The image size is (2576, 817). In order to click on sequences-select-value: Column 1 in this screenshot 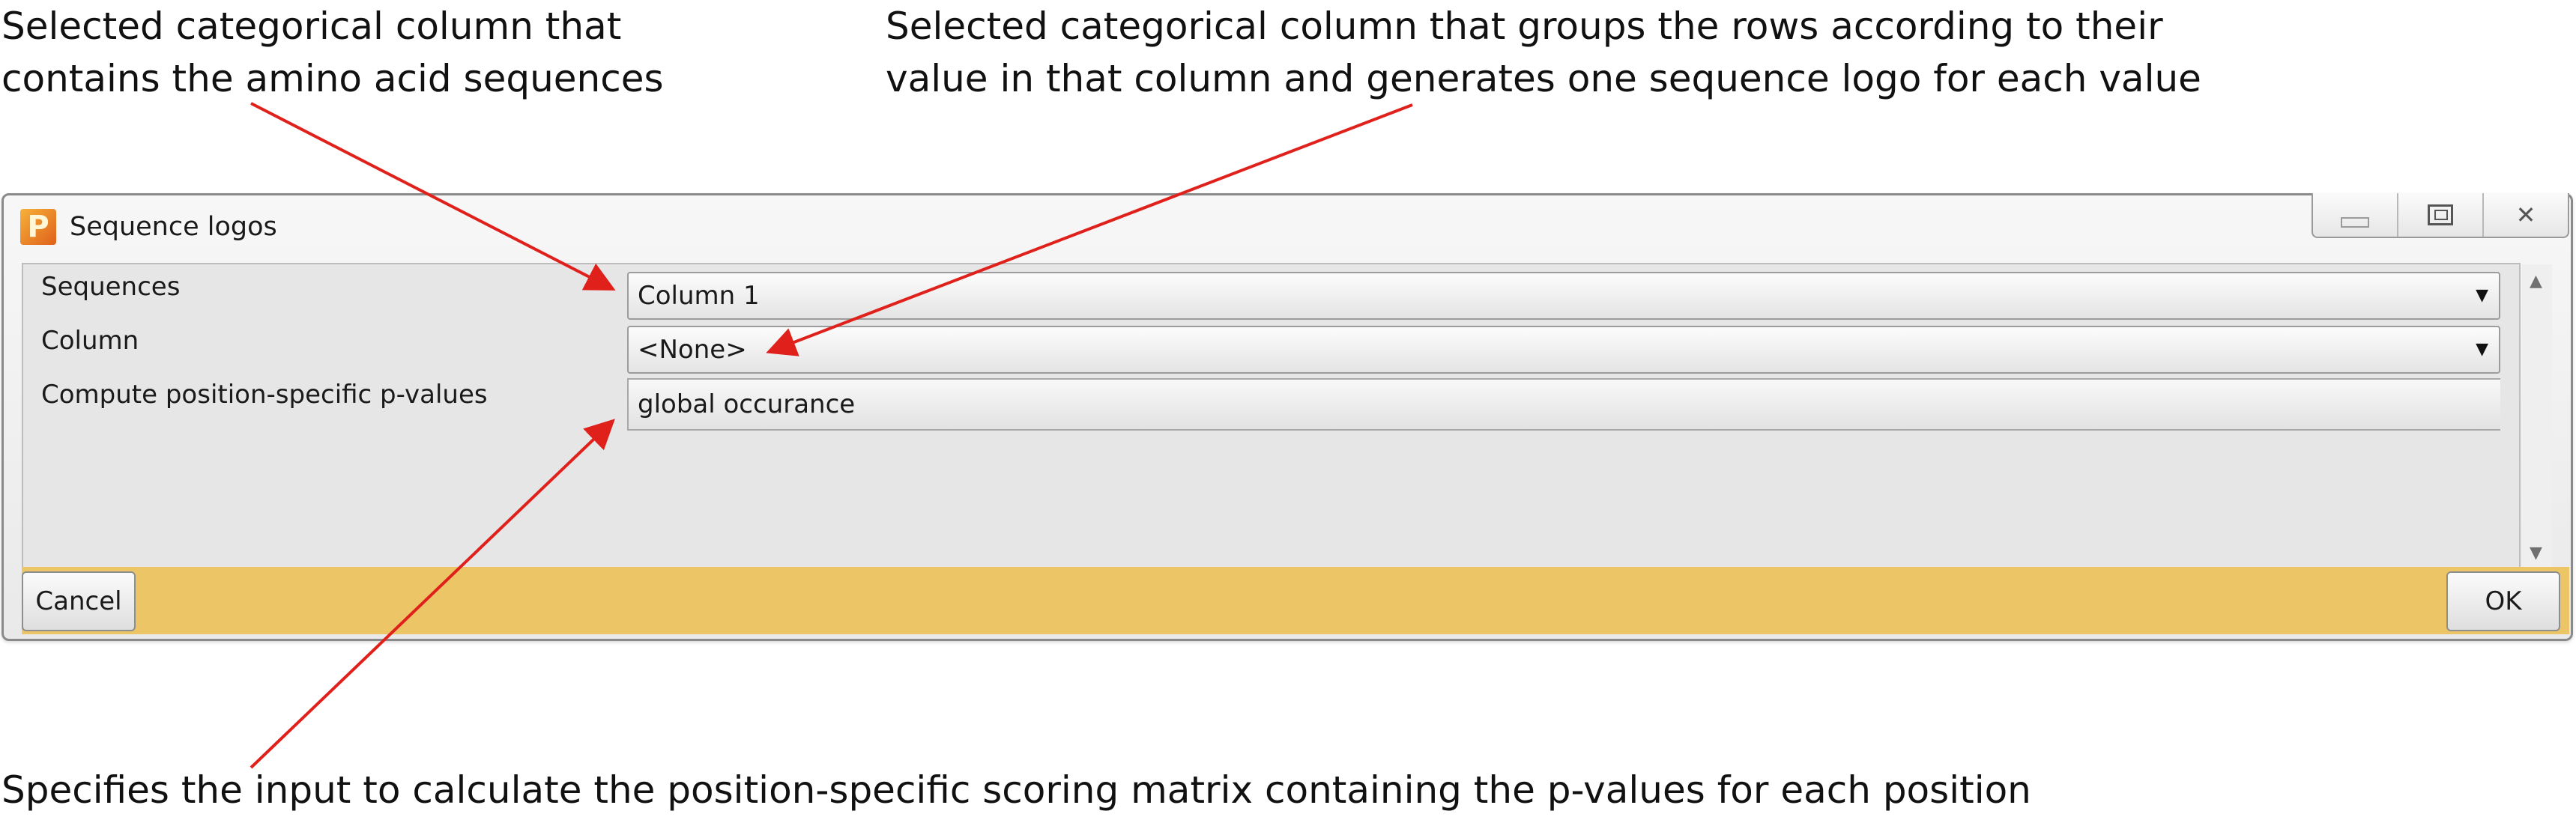, I will do `click(699, 296)`.